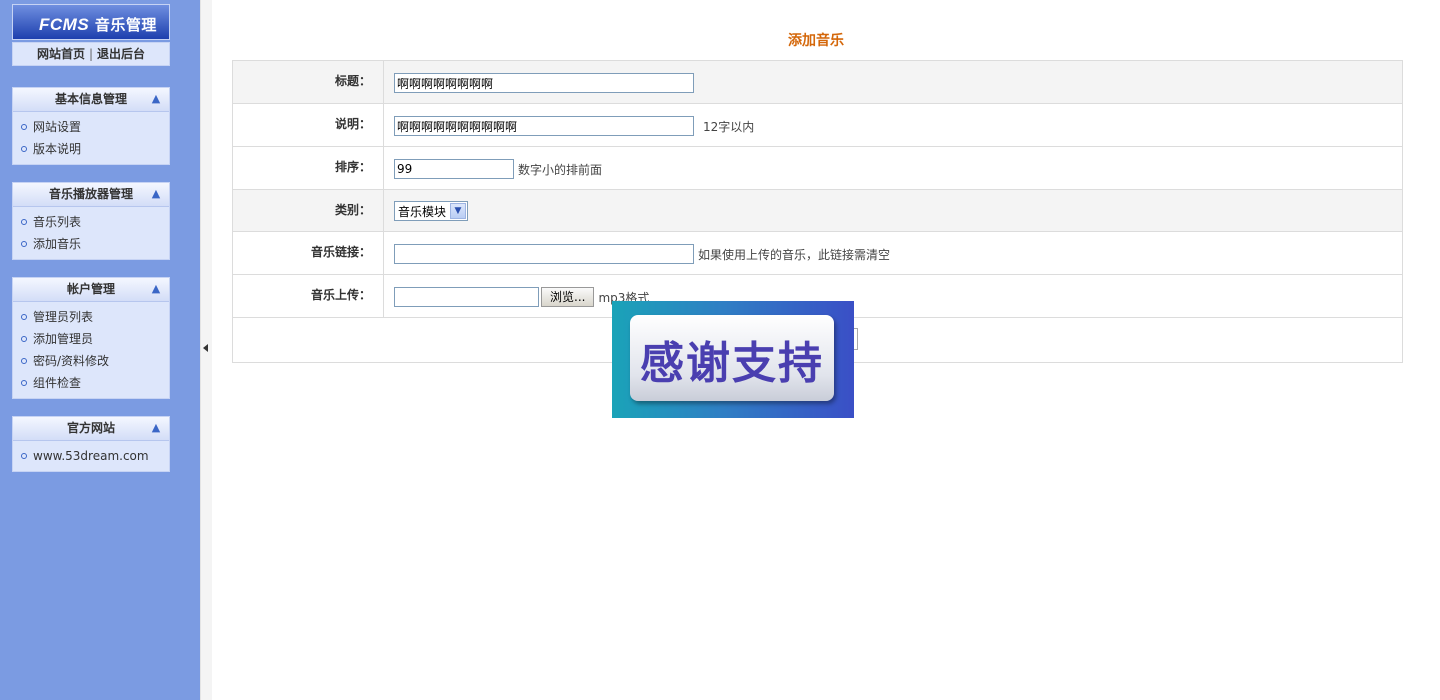 This screenshot has width=1440, height=700. Describe the element at coordinates (817, 211) in the screenshot. I see `form-row-category: 类别： 音乐模块 ▼` at that location.